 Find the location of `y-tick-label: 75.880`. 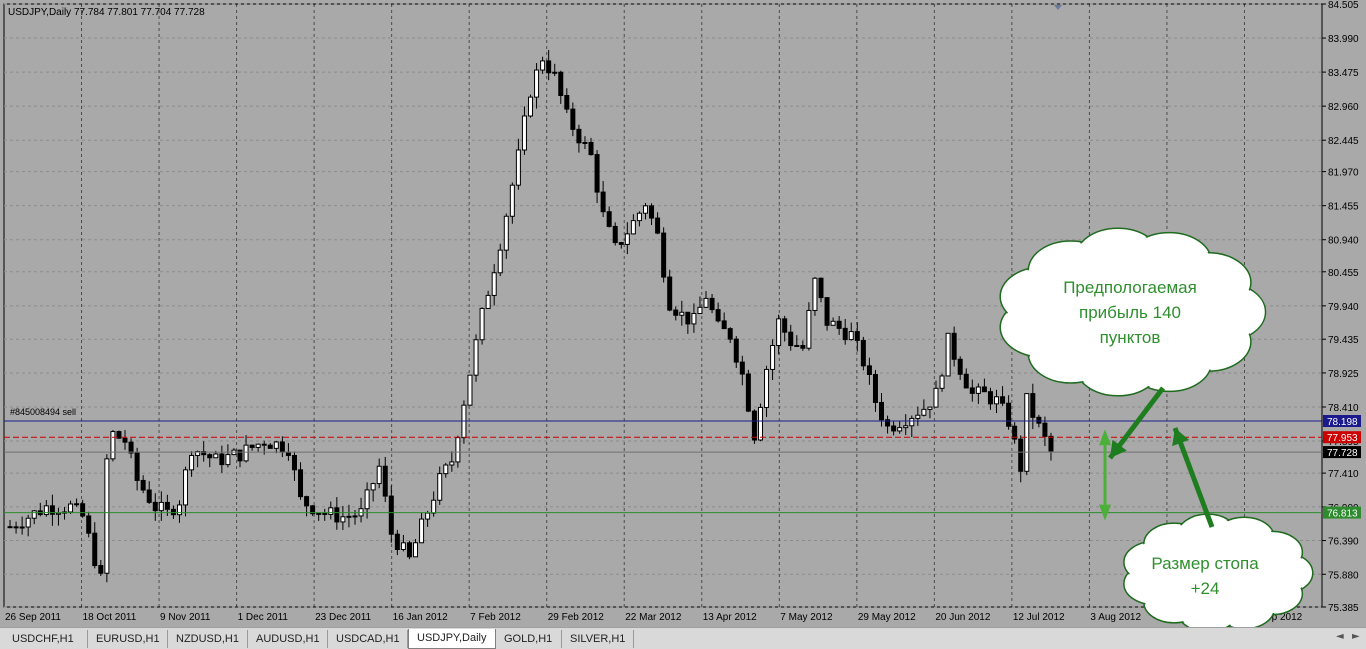

y-tick-label: 75.880 is located at coordinates (1343, 575).